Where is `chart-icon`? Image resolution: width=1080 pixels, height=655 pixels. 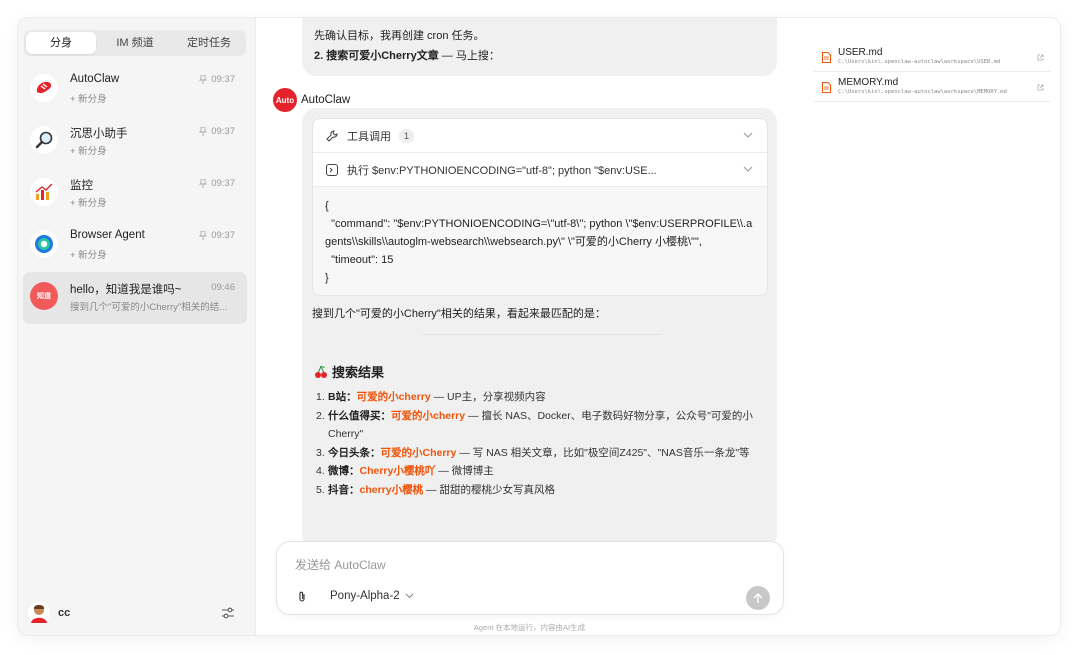 chart-icon is located at coordinates (44, 192).